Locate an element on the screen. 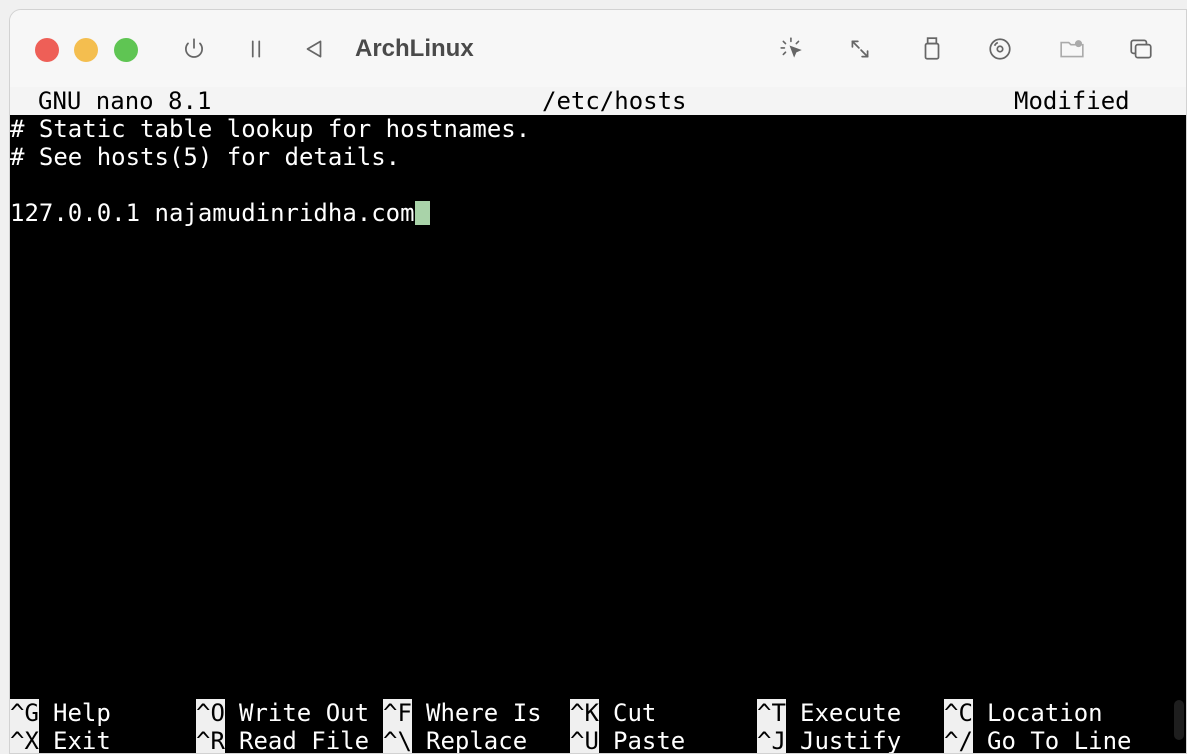  text-line: # Static table lookup for hostnames. is located at coordinates (270, 129).